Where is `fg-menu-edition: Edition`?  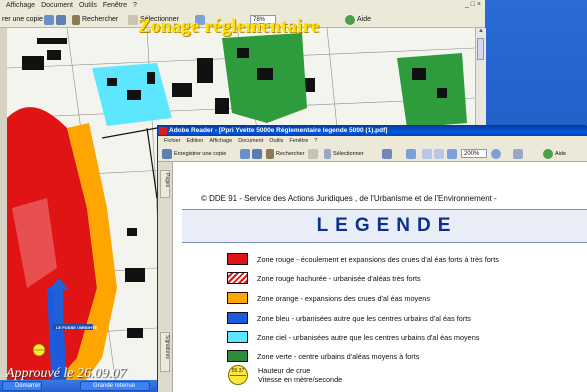 fg-menu-edition: Edition is located at coordinates (195, 141).